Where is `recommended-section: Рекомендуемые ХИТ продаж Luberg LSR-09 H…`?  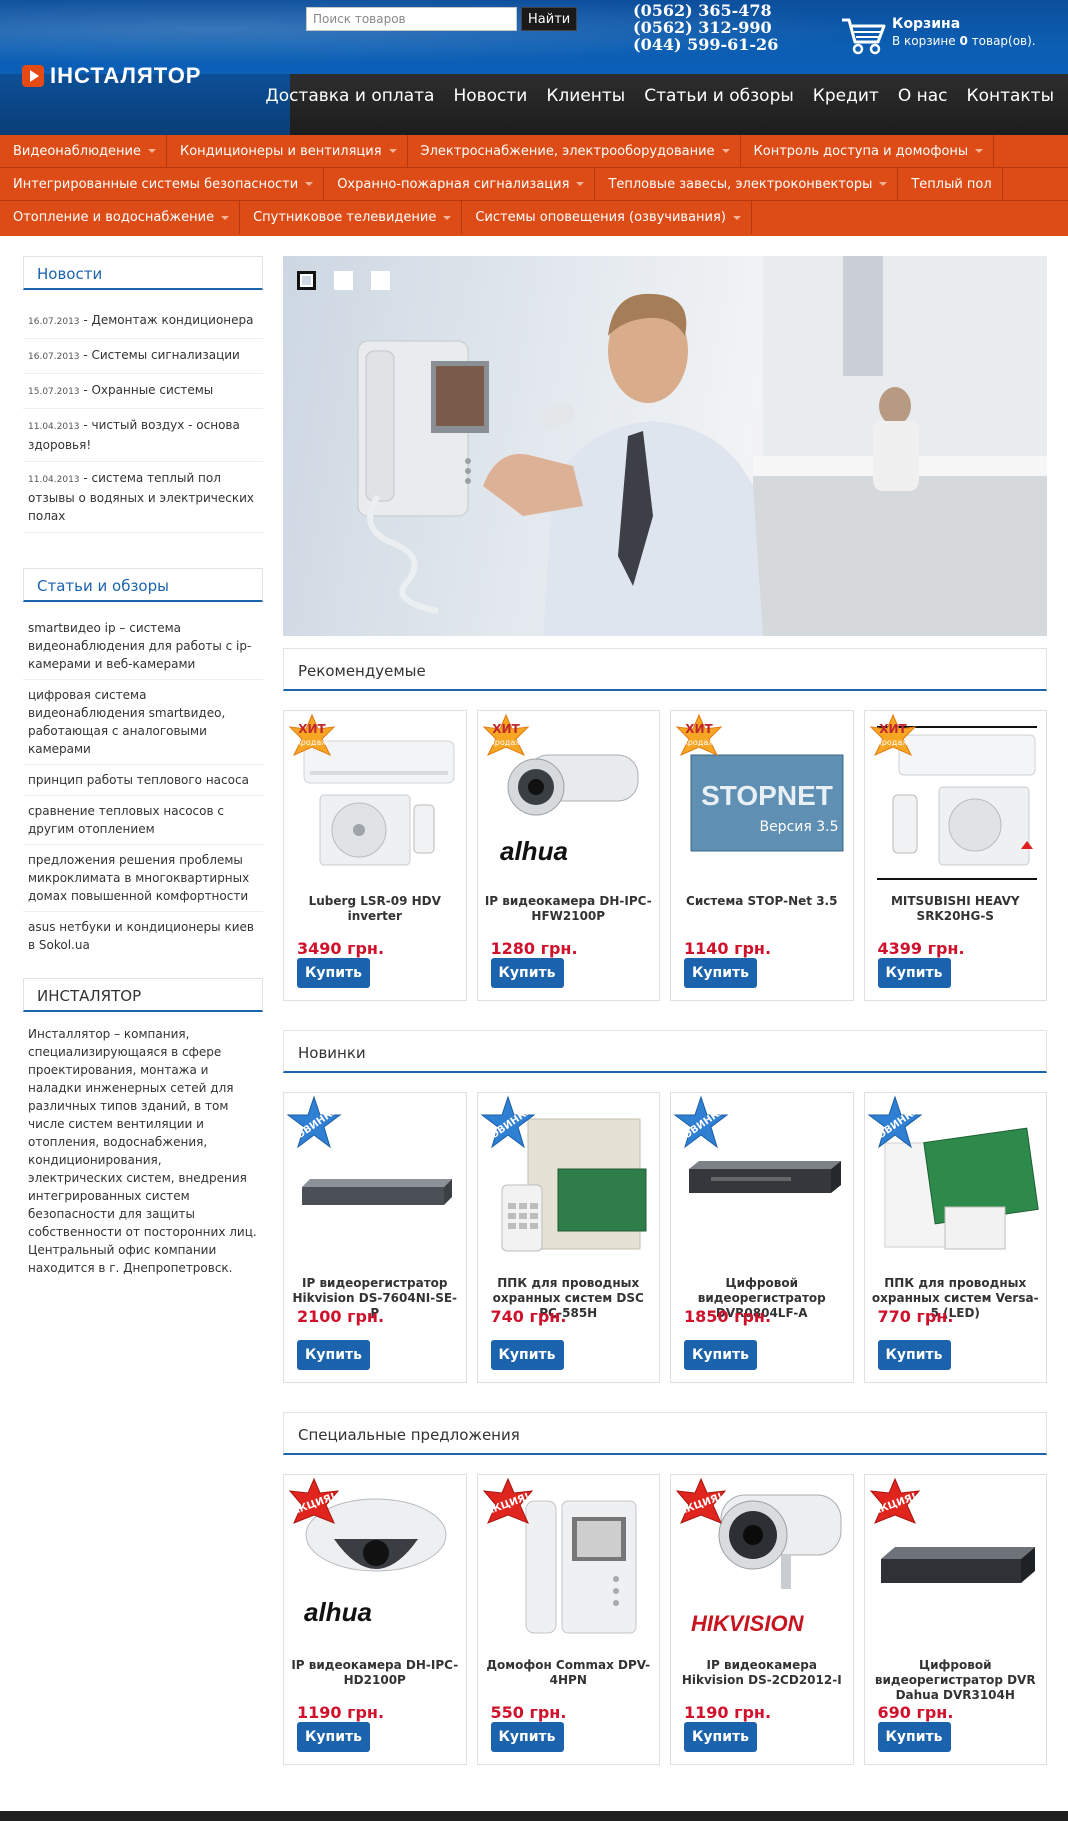 recommended-section: Рекомендуемые ХИТ продаж Luberg LSR-09 H… is located at coordinates (665, 824).